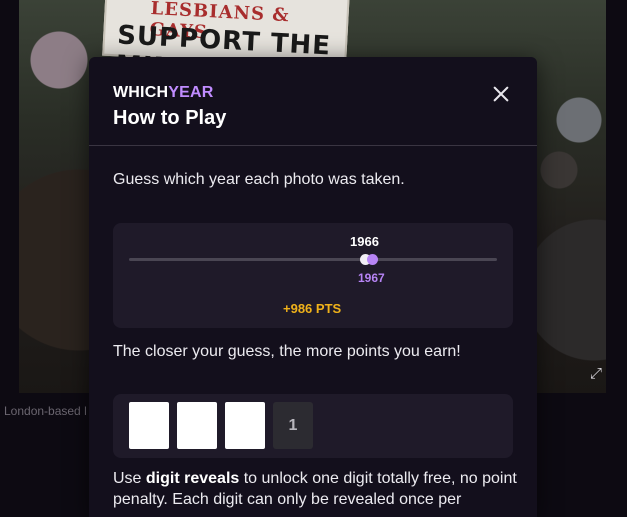  What do you see at coordinates (191, 92) in the screenshot?
I see `brand-year: YEAR` at bounding box center [191, 92].